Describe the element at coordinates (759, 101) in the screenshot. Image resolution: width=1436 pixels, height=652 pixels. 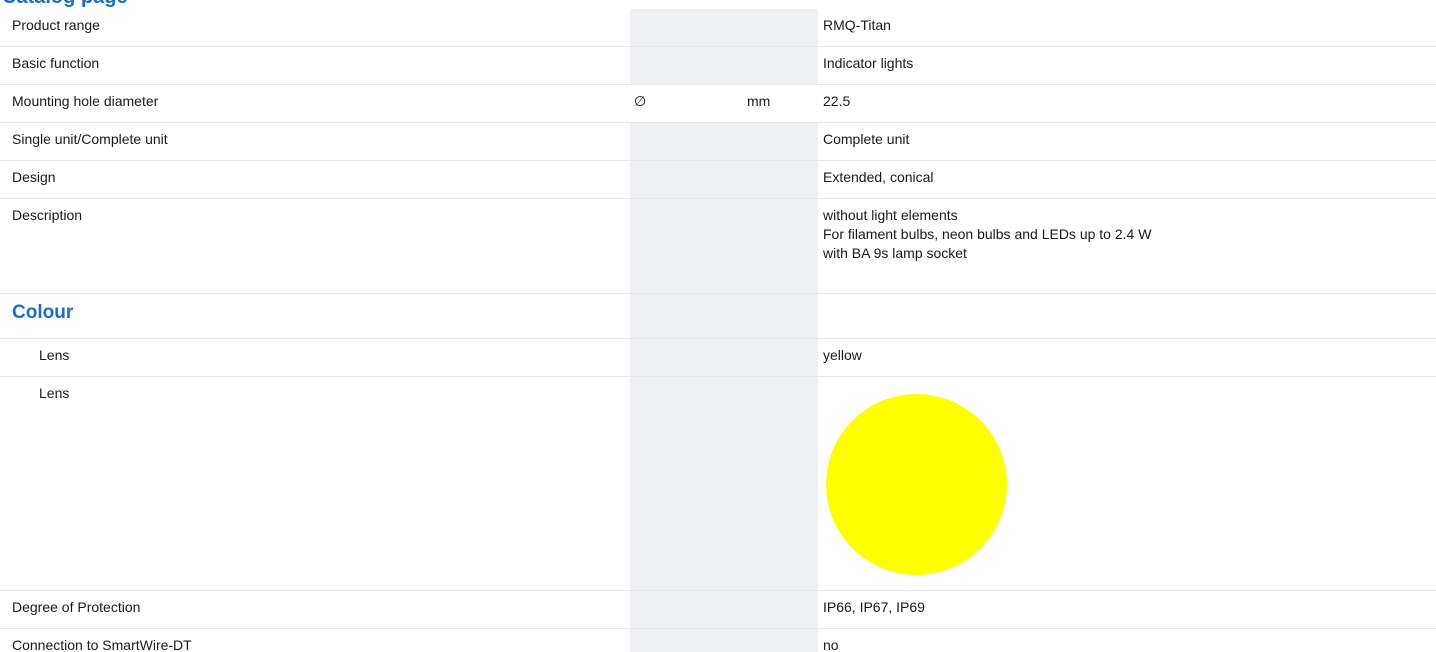
I see `unit-label: mm` at that location.